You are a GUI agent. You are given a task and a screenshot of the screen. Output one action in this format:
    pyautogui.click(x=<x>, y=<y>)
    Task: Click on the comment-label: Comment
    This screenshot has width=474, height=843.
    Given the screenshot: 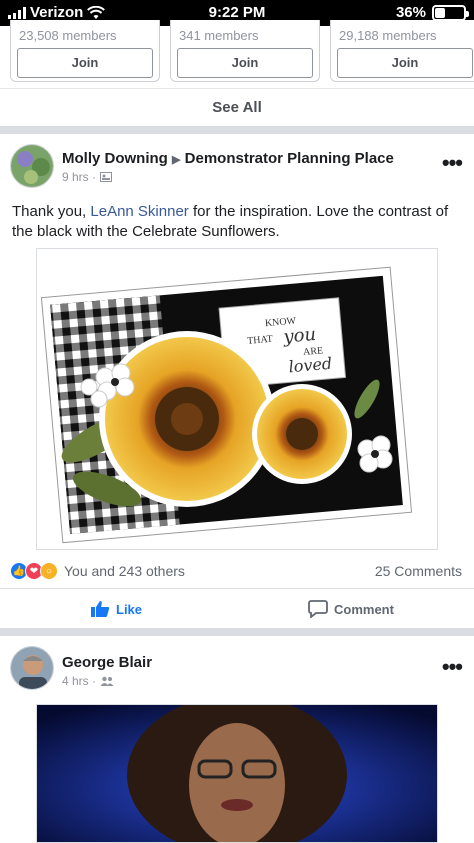 What is the action you would take?
    pyautogui.click(x=364, y=609)
    